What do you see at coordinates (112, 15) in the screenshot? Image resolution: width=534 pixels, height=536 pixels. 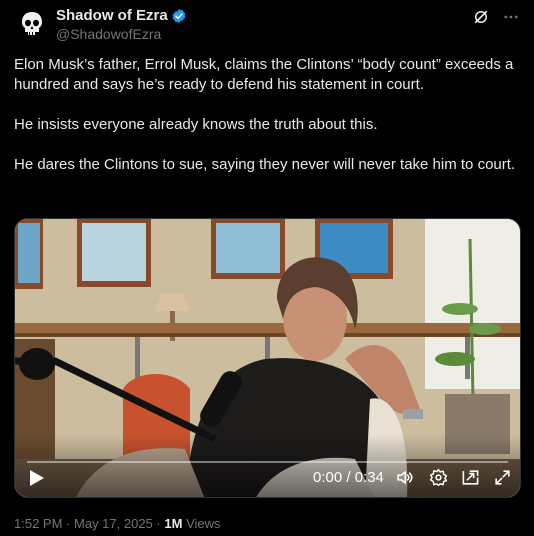 I see `display-name: Shadow of Ezra` at bounding box center [112, 15].